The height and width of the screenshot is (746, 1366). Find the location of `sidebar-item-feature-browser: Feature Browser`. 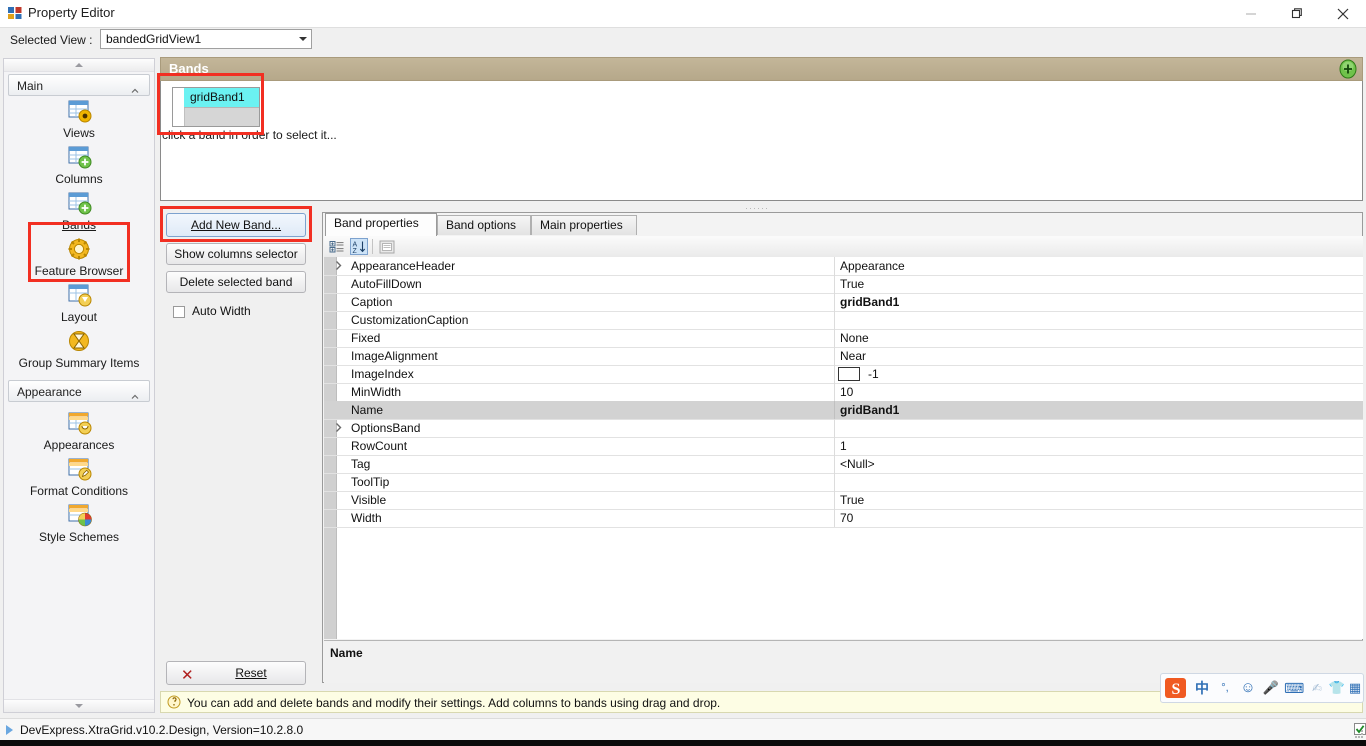

sidebar-item-feature-browser: Feature Browser is located at coordinates (79, 257).